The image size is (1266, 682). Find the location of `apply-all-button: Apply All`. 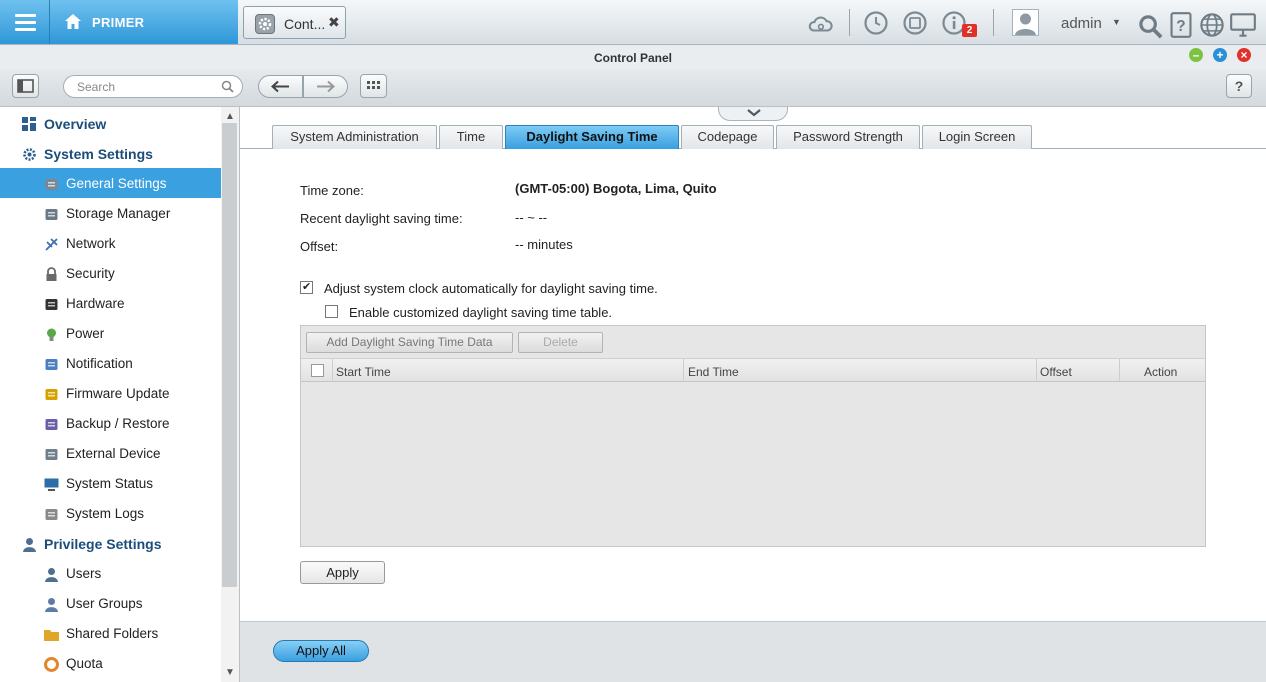

apply-all-button: Apply All is located at coordinates (321, 651).